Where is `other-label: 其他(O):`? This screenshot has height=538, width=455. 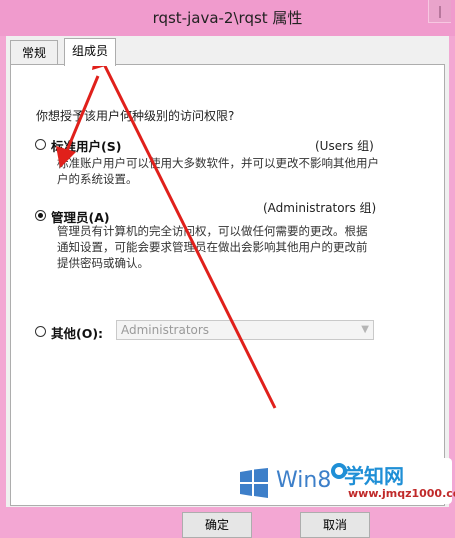 other-label: 其他(O): is located at coordinates (77, 332).